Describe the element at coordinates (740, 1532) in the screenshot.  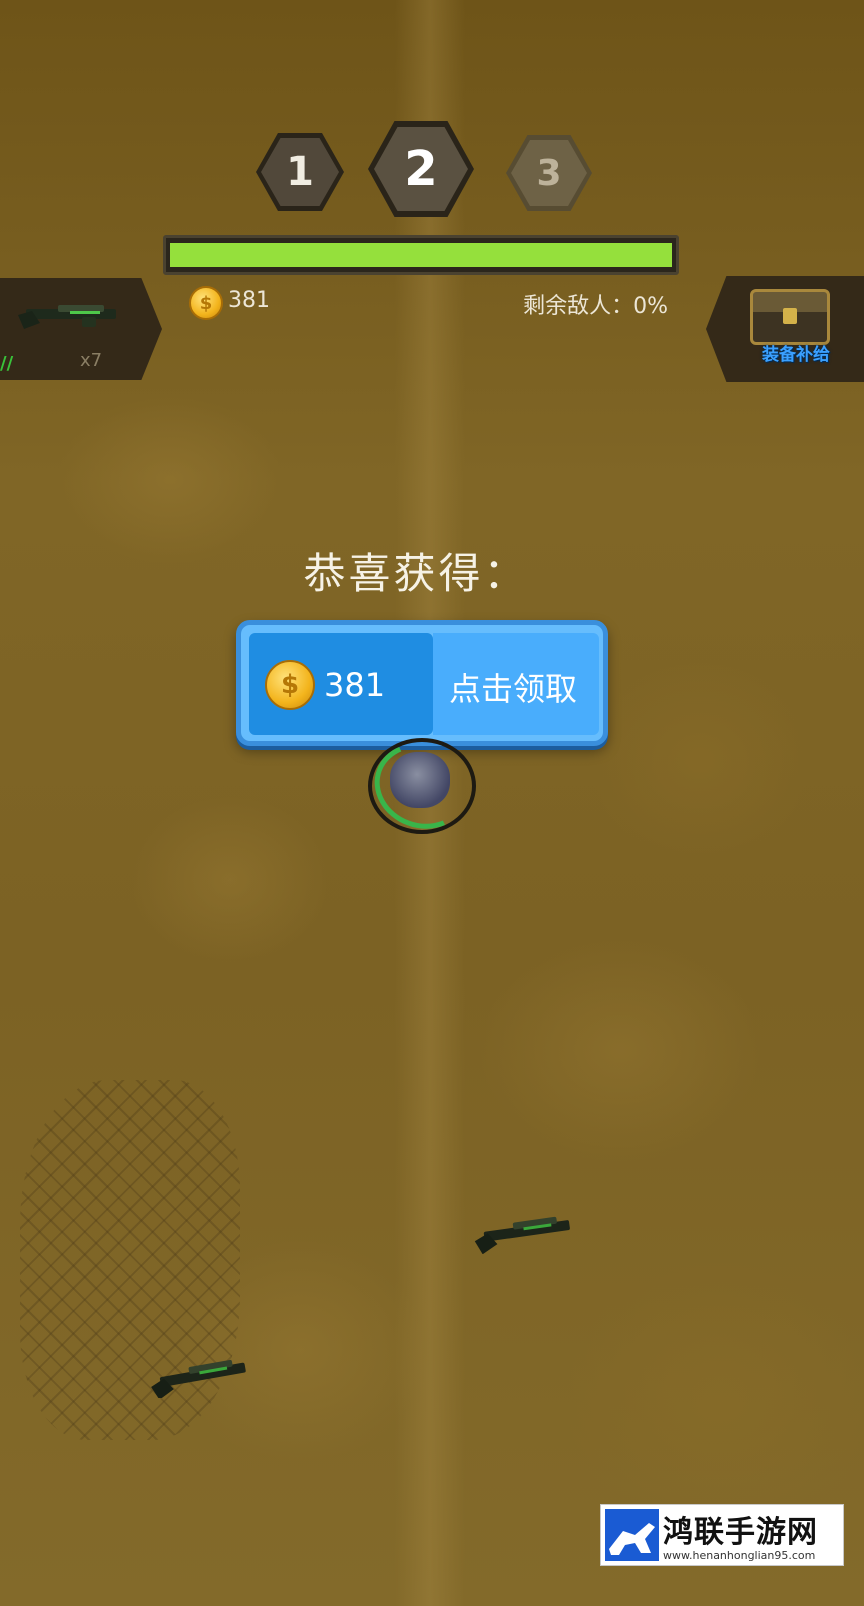
I see `watermark-title: 鸿联手游网` at that location.